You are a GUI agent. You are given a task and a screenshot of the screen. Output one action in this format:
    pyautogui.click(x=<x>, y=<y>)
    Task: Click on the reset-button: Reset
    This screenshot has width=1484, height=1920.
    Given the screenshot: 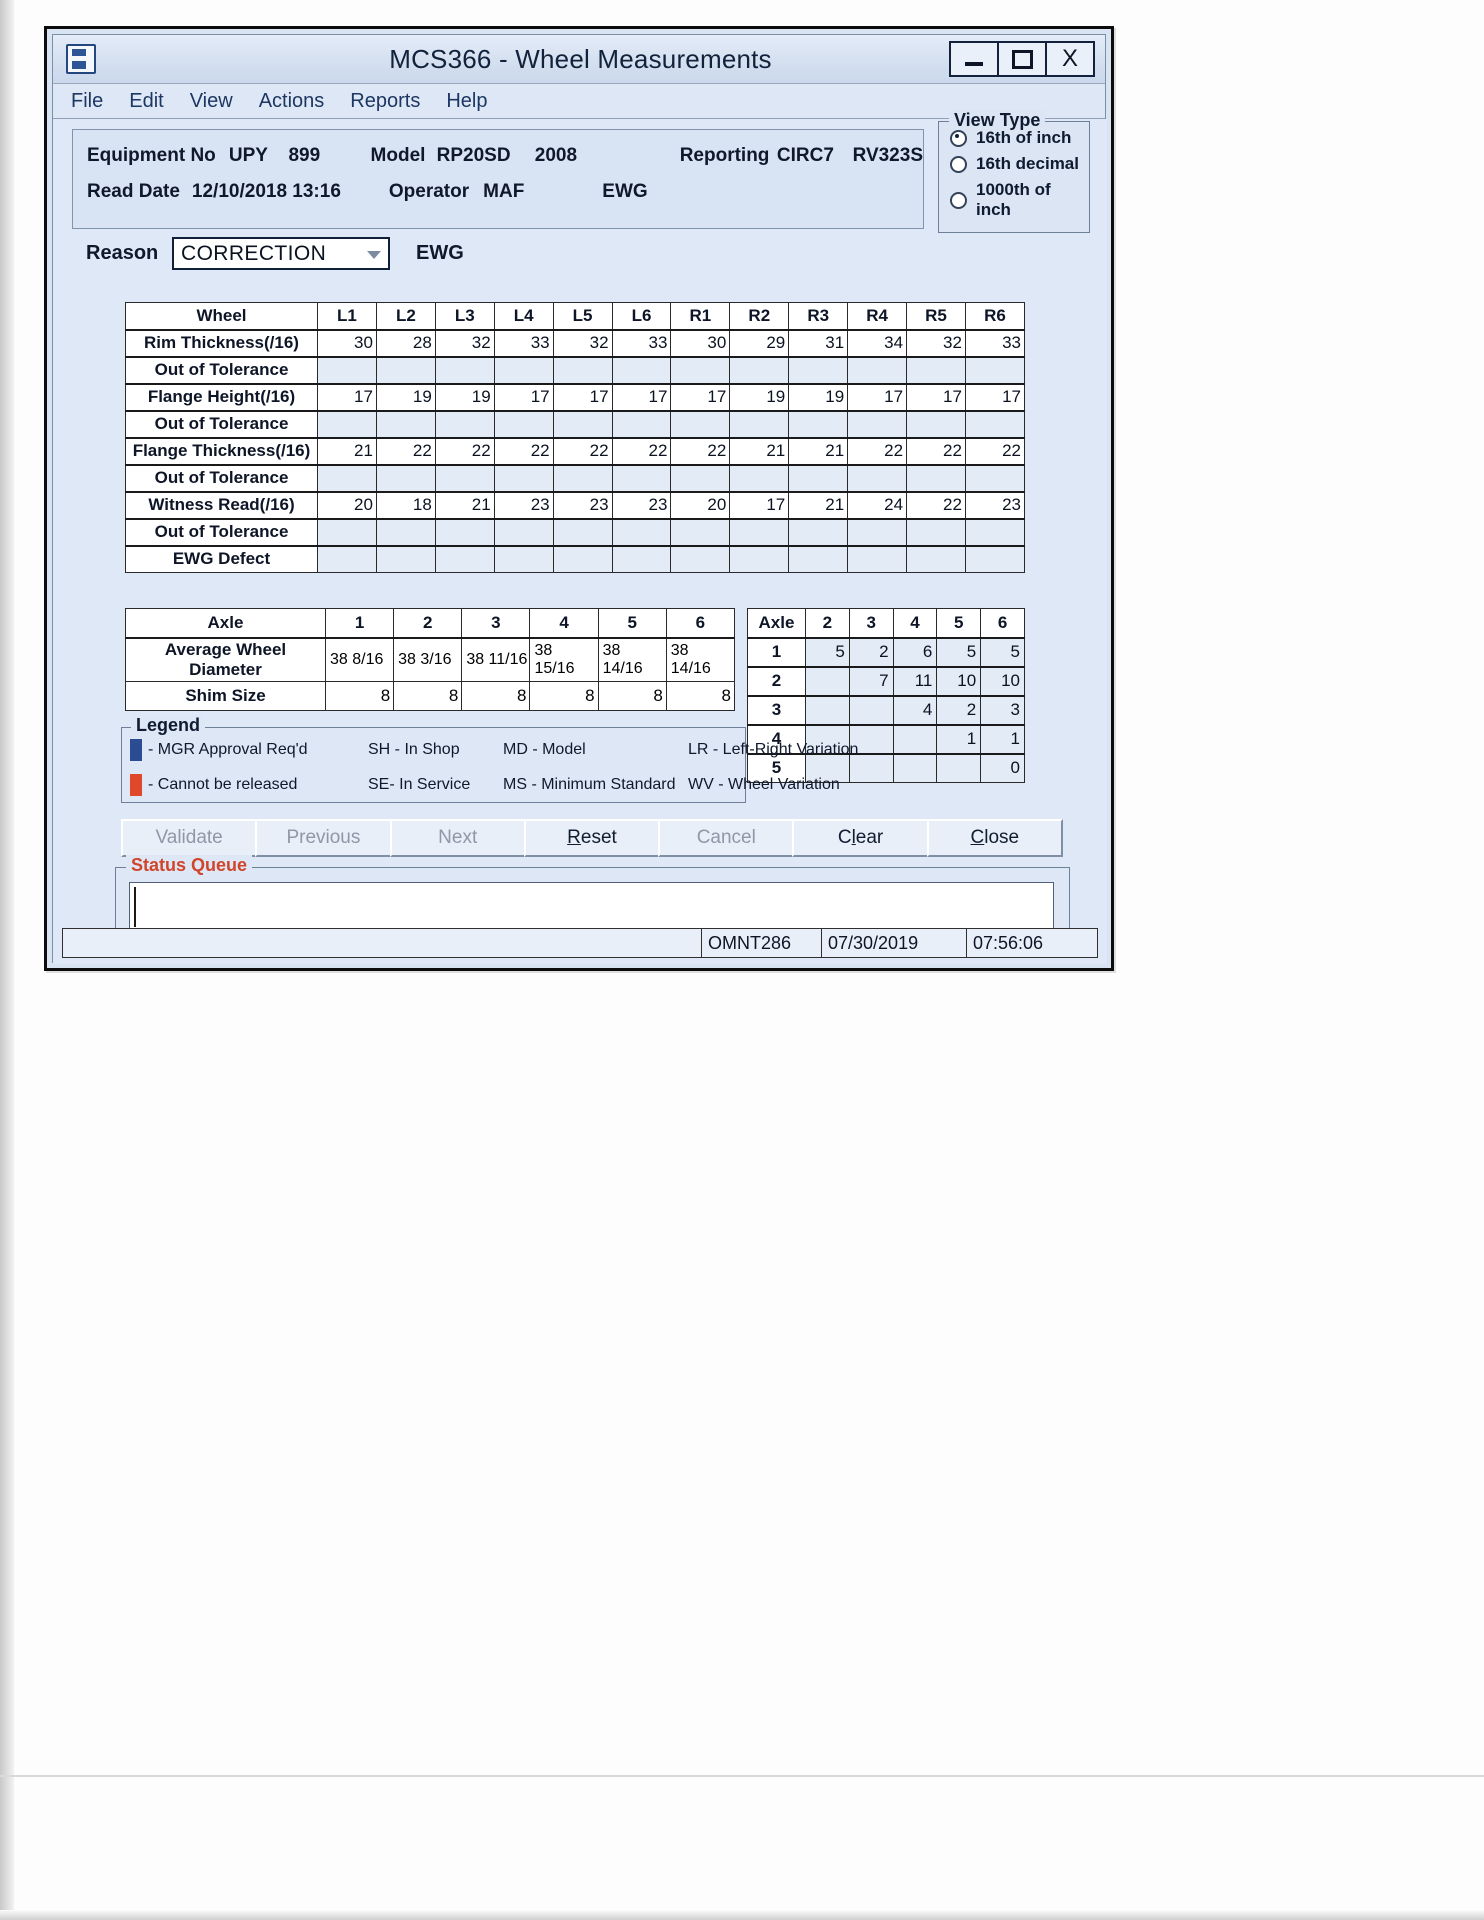 What is the action you would take?
    pyautogui.click(x=592, y=838)
    